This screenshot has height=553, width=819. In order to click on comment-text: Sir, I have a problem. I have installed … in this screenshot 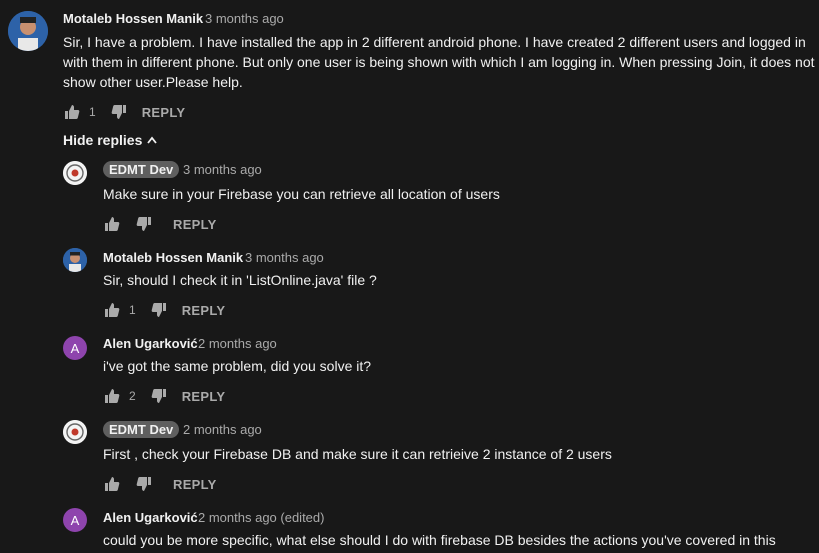, I will do `click(439, 62)`.